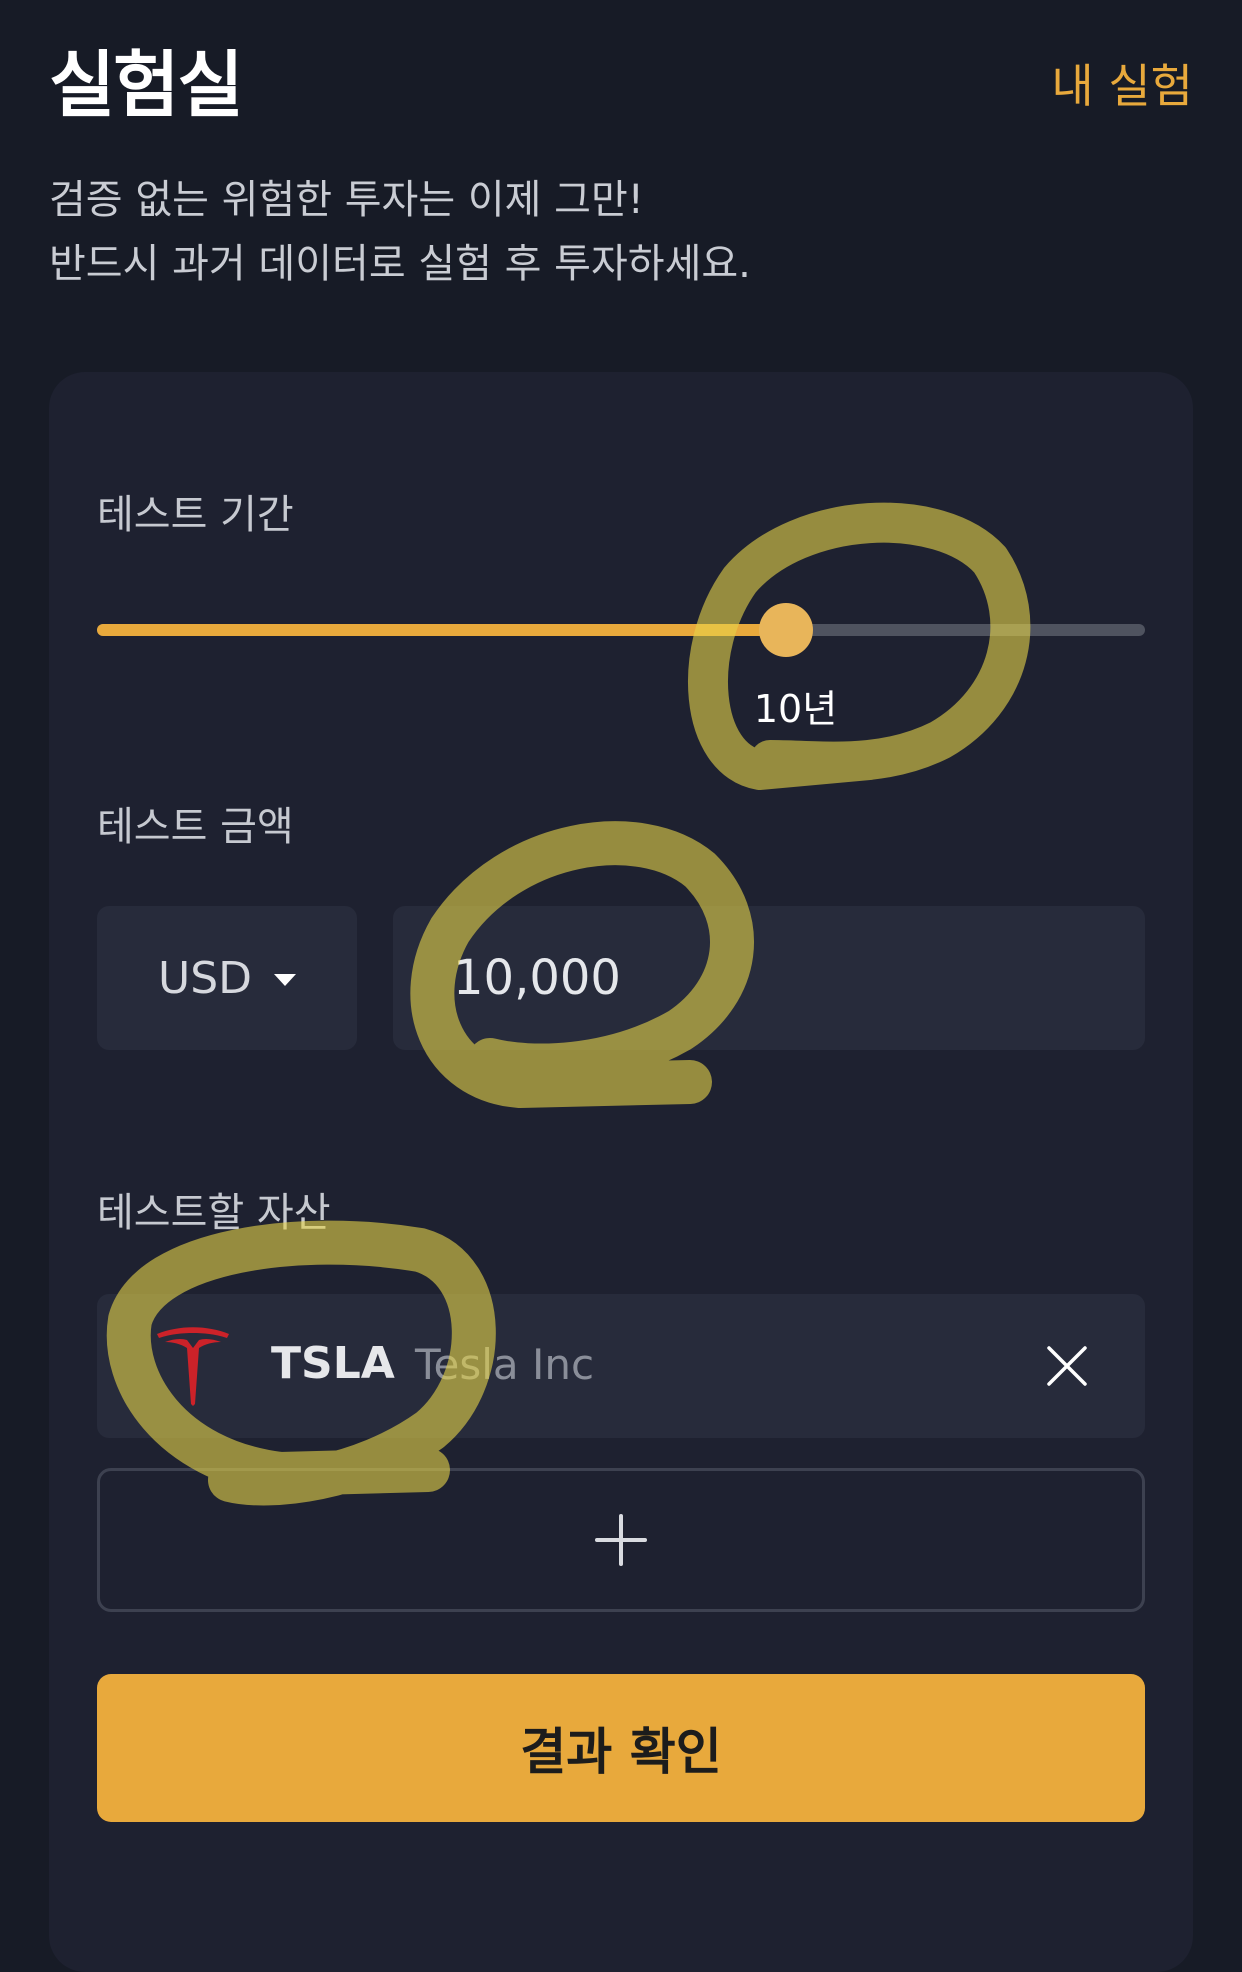 This screenshot has height=1972, width=1242. I want to click on period-label: 테스트 기간, so click(195, 515).